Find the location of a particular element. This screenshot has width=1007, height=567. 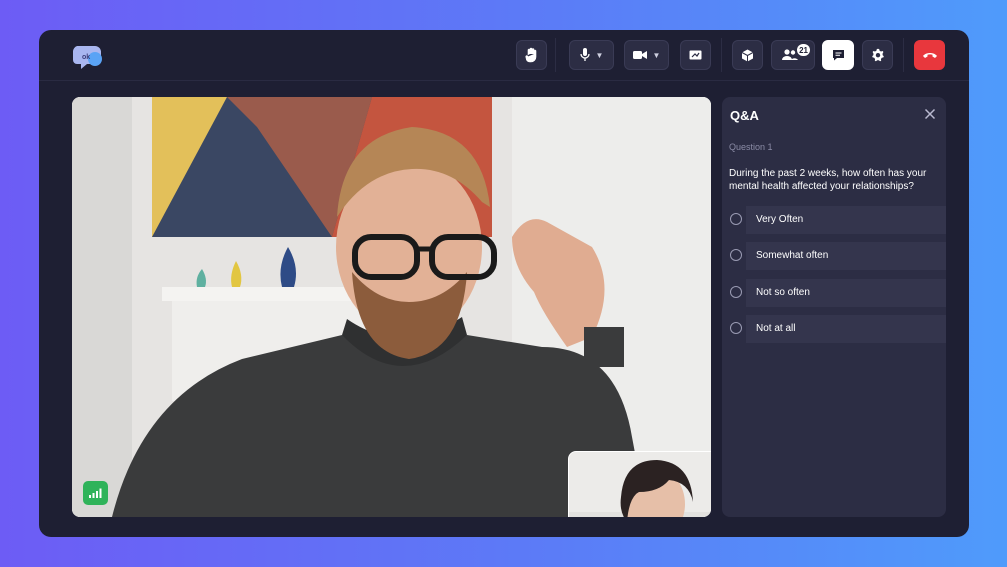

close-icon is located at coordinates (930, 114).